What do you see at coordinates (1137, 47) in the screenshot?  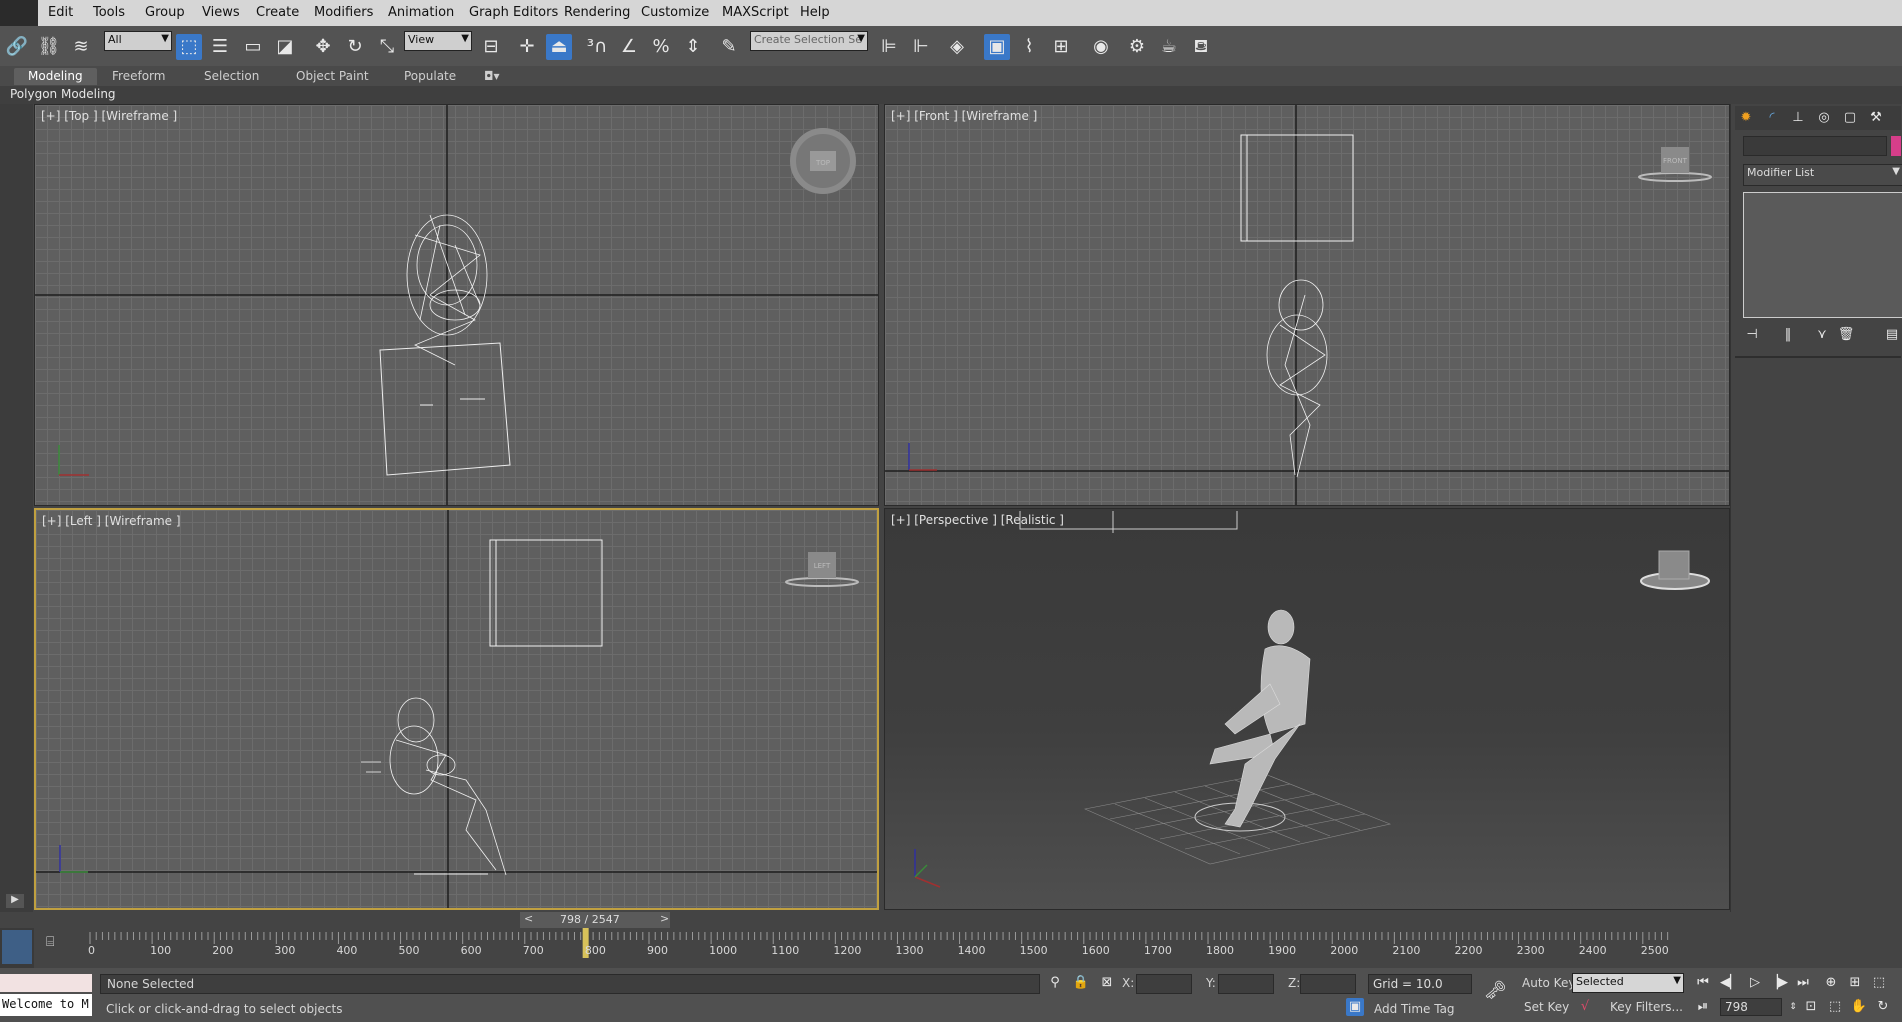 I see `render-setup-icon: ⚙` at bounding box center [1137, 47].